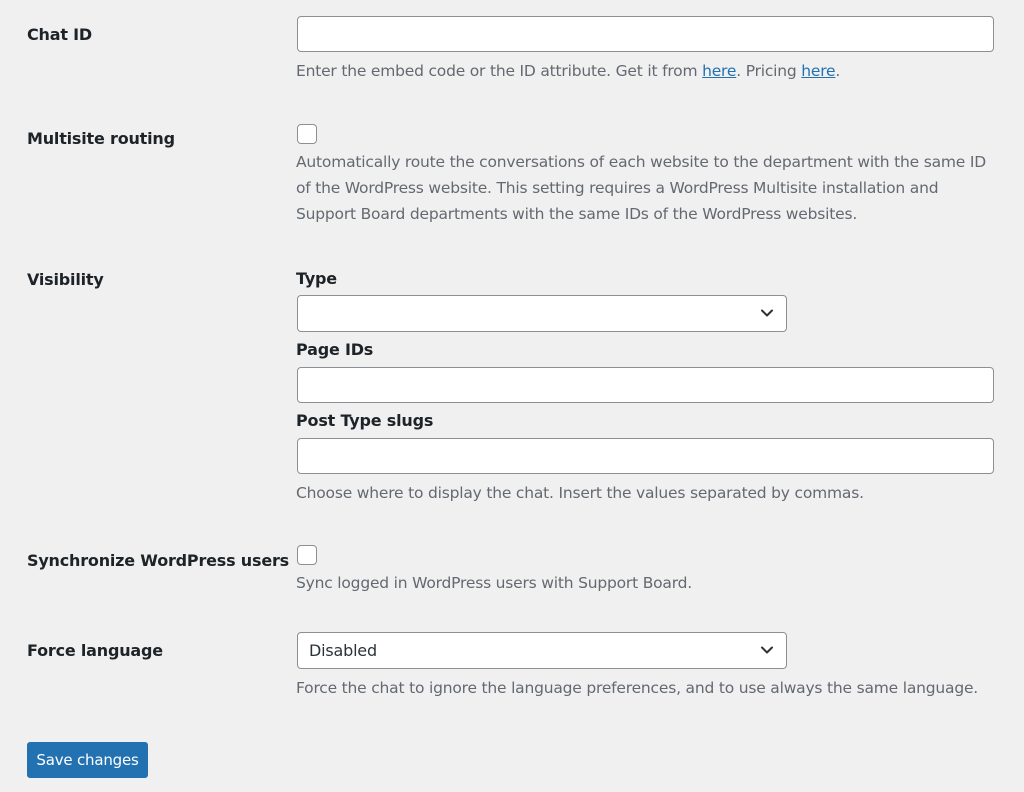 This screenshot has width=1024, height=792. Describe the element at coordinates (542, 313) in the screenshot. I see `visibility-type-select` at that location.